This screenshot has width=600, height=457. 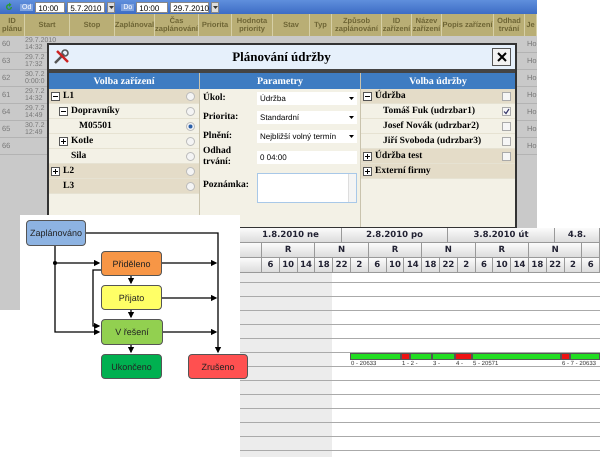 I want to click on field-label: Poznámka:, so click(x=226, y=186).